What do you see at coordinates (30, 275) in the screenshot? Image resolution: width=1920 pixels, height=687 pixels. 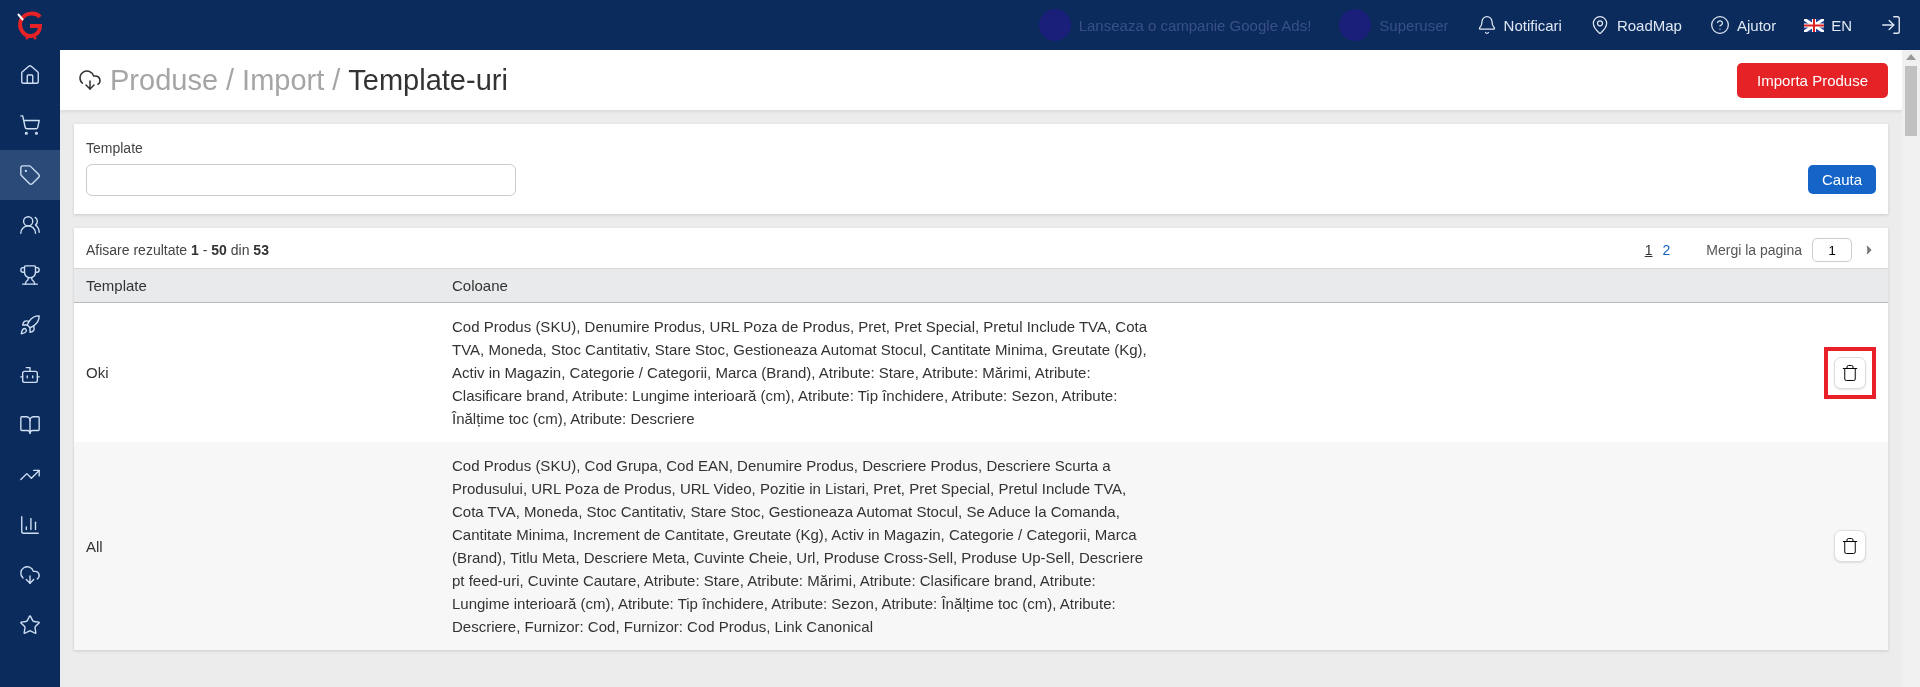 I see `trophy-icon` at bounding box center [30, 275].